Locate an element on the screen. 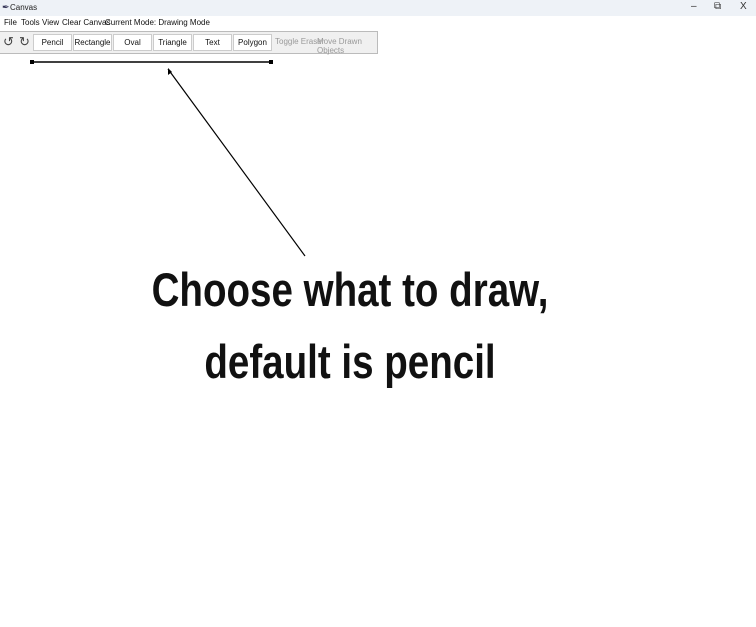 The height and width of the screenshot is (627, 756). menu-tools: Tools is located at coordinates (30, 22).